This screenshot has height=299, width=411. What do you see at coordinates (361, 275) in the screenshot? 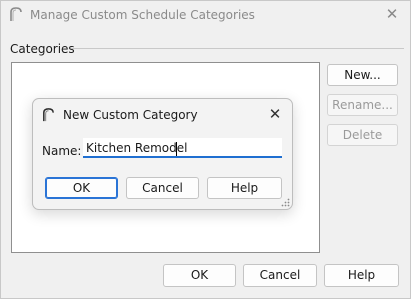
I see `help-button: Help` at bounding box center [361, 275].